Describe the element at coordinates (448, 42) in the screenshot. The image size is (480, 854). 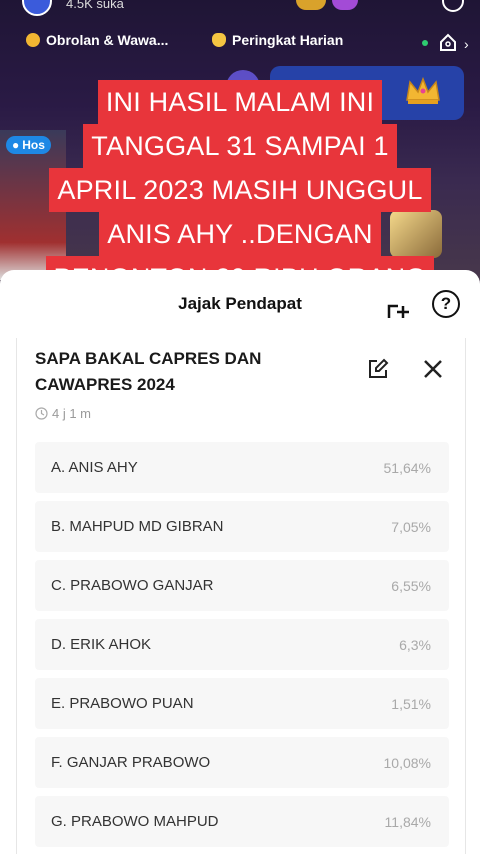
I see `home-icon` at that location.